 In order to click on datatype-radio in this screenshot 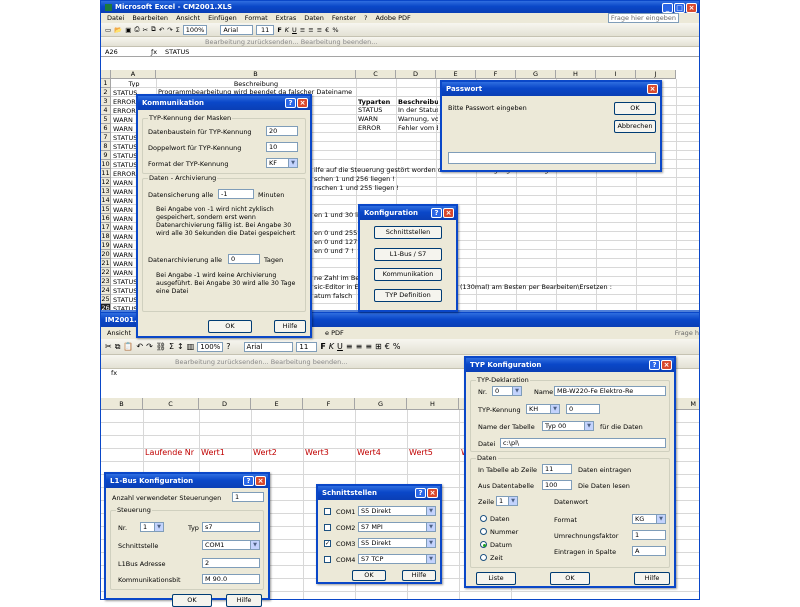, I will do `click(483, 531)`.